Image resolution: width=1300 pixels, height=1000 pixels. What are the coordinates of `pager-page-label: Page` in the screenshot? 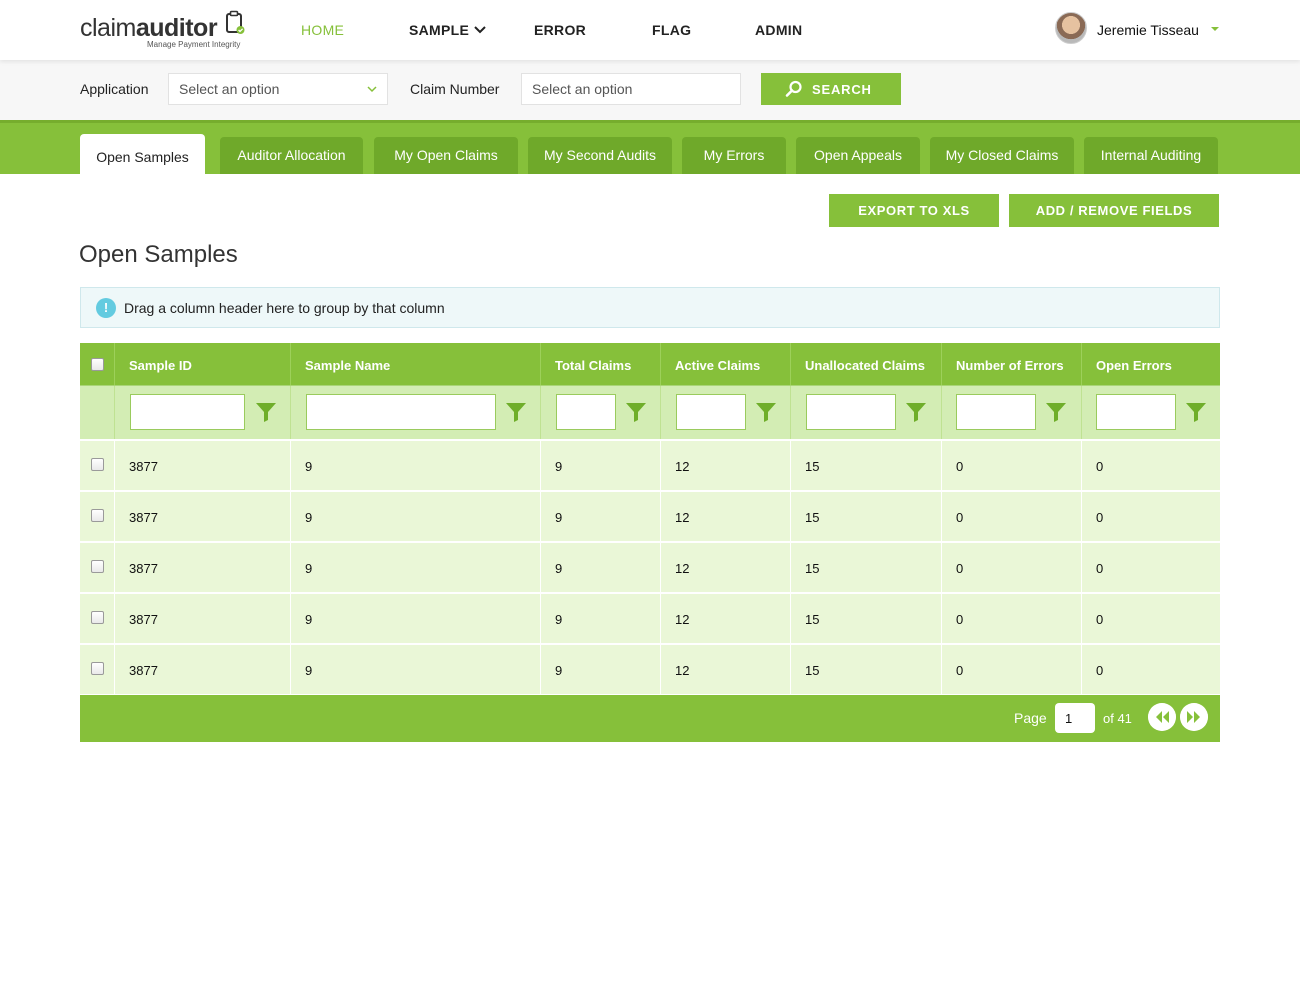 It's located at (1030, 718).